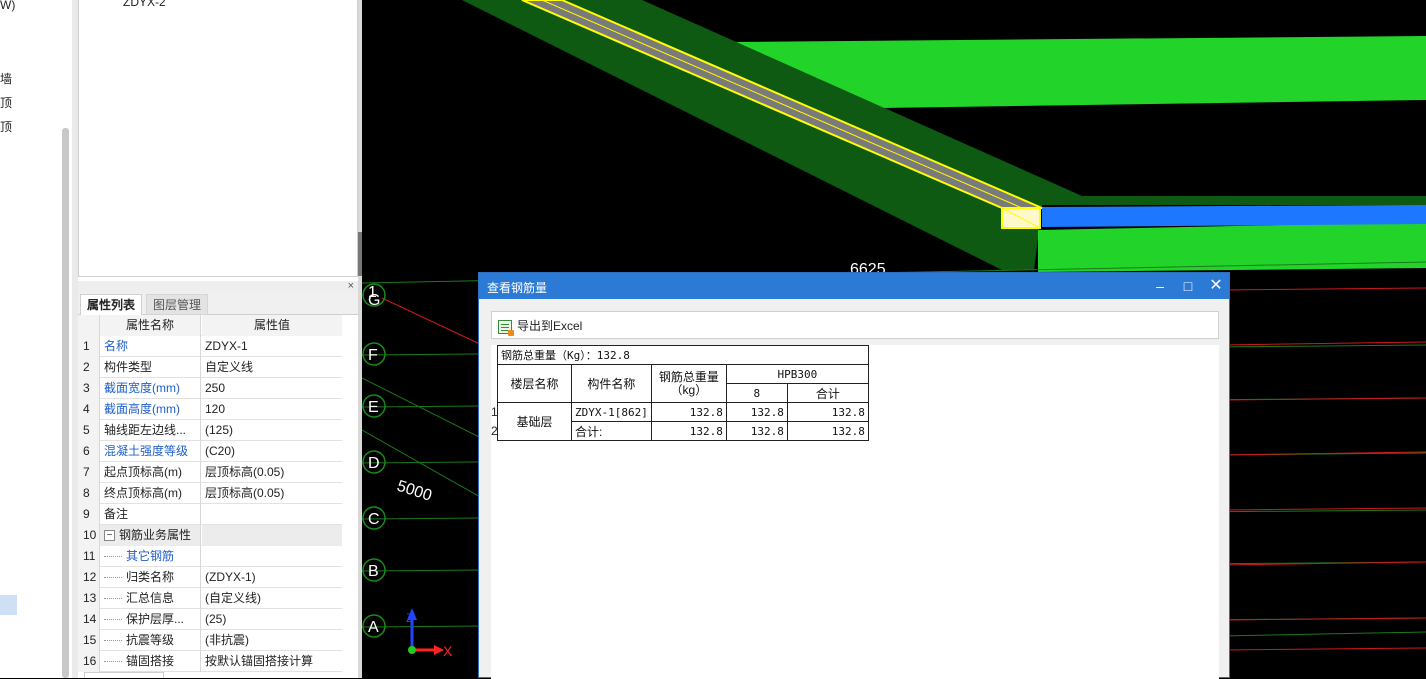 This screenshot has width=1426, height=679. I want to click on axis-marker-B: B, so click(374, 570).